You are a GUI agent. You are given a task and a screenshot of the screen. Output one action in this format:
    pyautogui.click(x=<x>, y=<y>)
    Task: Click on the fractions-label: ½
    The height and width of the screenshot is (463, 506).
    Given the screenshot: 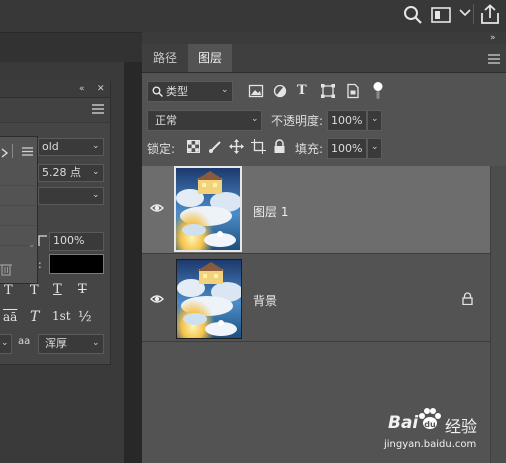 What is the action you would take?
    pyautogui.click(x=85, y=317)
    